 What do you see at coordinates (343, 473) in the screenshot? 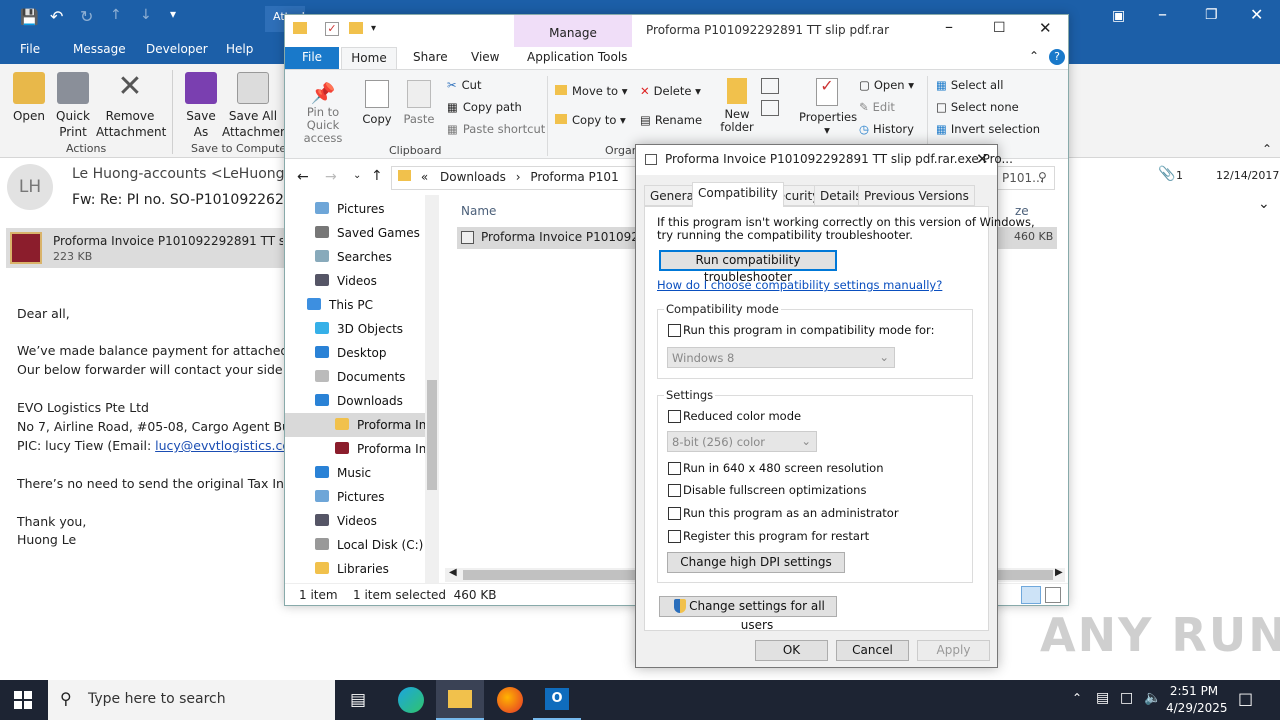
I see `nav-item: Music` at bounding box center [343, 473].